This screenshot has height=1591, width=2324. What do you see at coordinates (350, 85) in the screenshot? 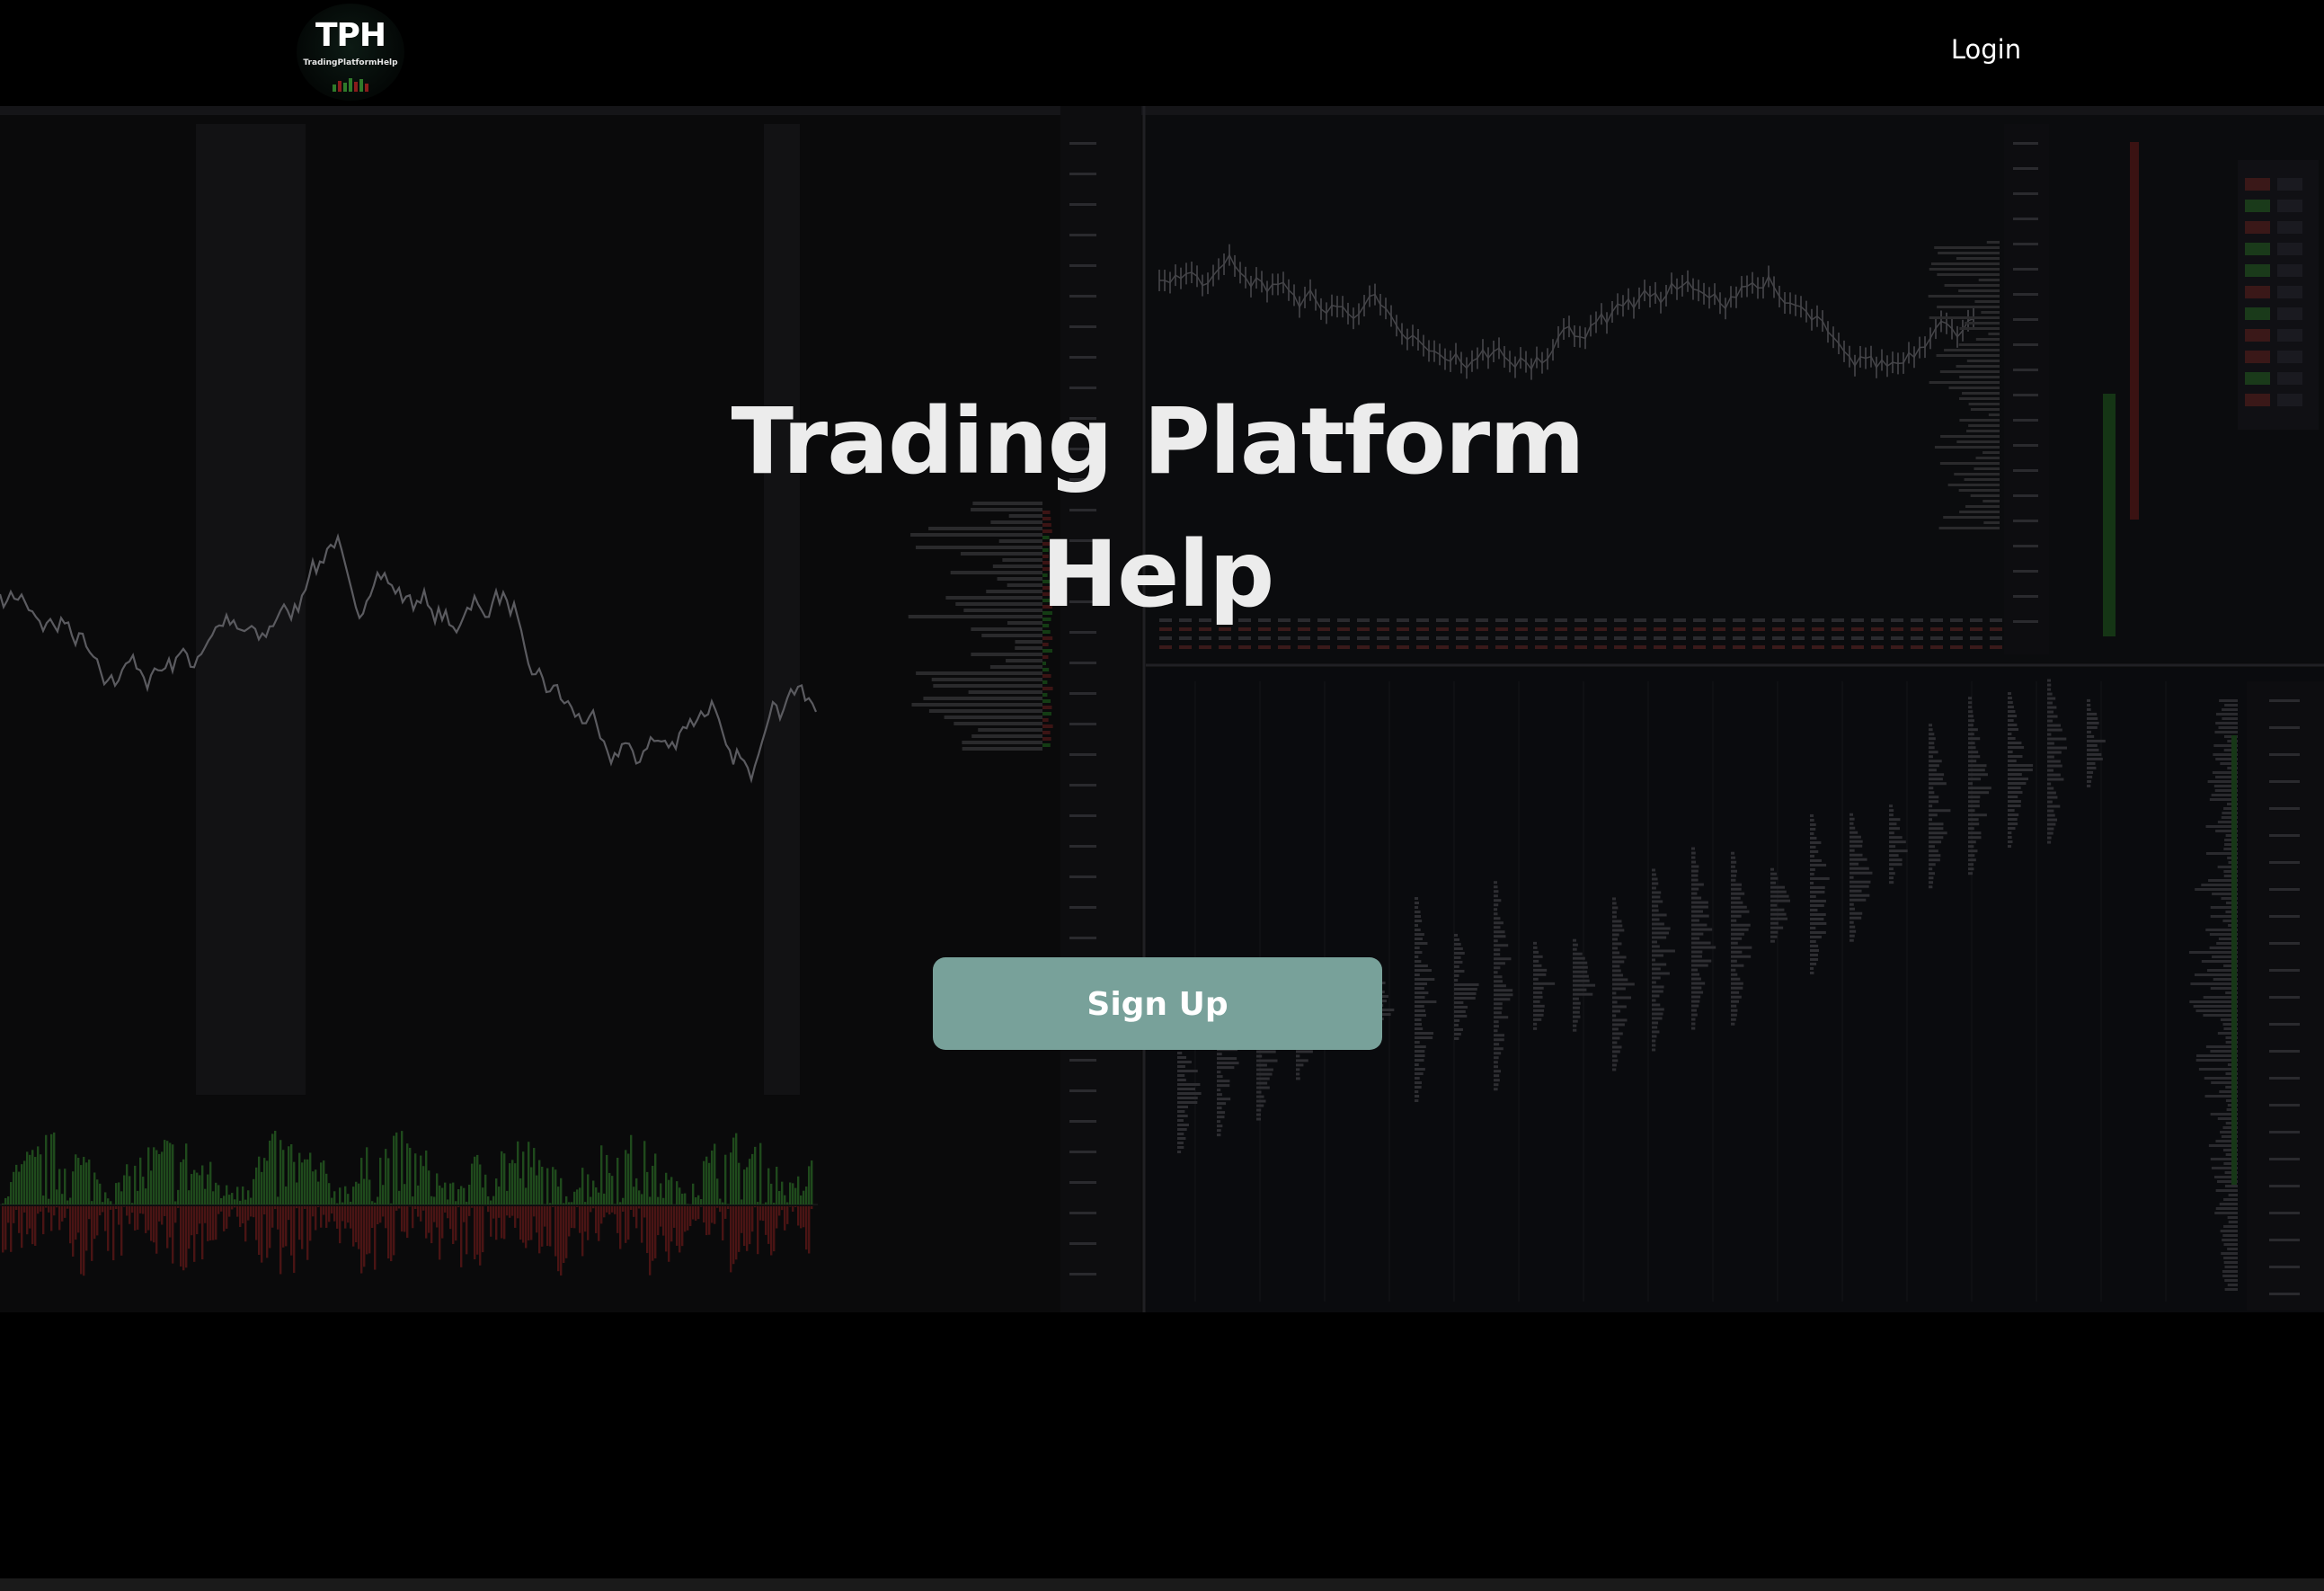
I see `logo-chart-icon` at bounding box center [350, 85].